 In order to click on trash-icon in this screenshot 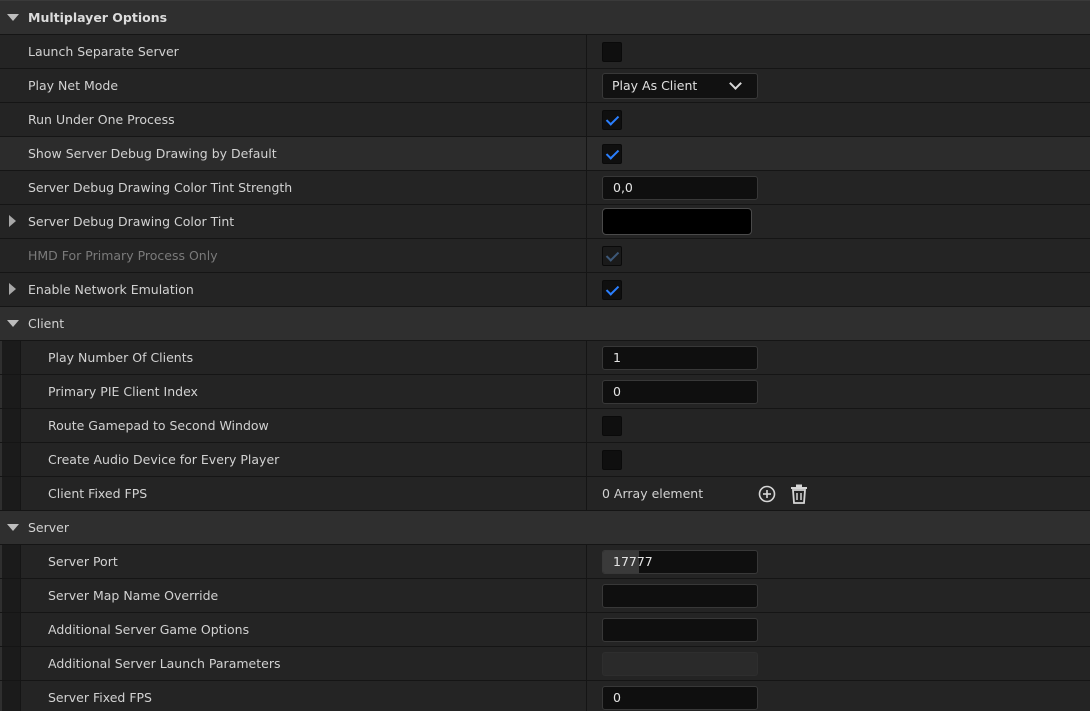, I will do `click(799, 494)`.